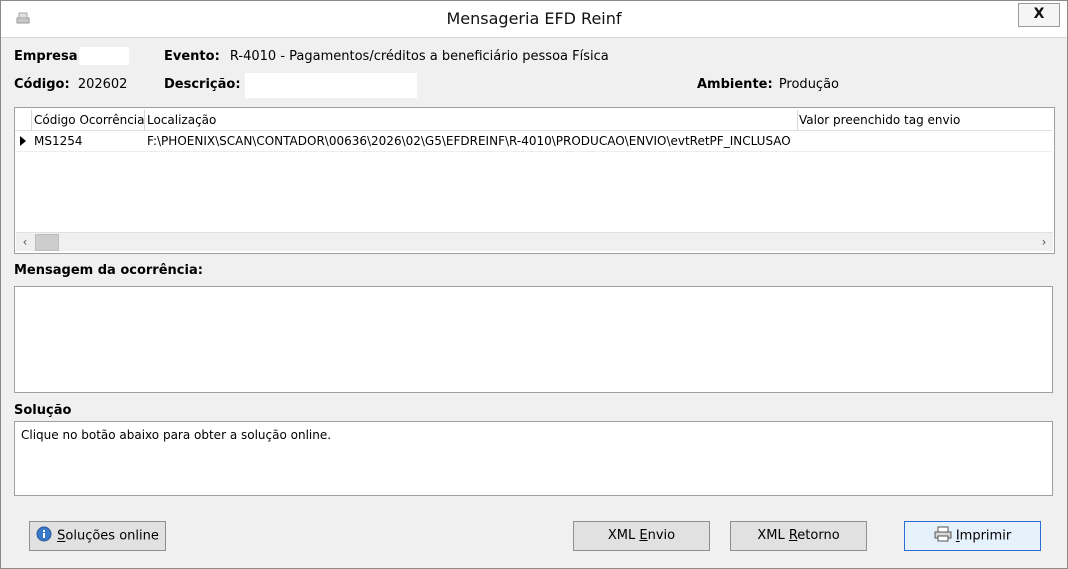  What do you see at coordinates (533, 151) in the screenshot?
I see `row-divider` at bounding box center [533, 151].